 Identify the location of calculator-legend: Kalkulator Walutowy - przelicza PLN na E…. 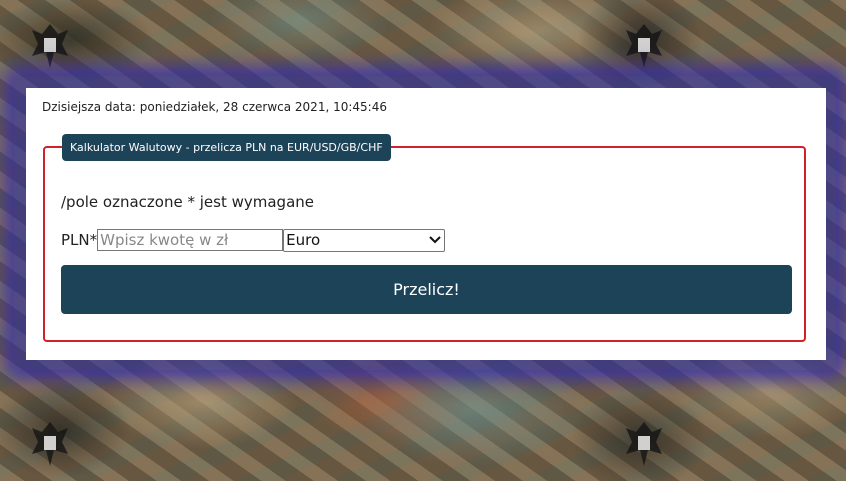
(226, 147).